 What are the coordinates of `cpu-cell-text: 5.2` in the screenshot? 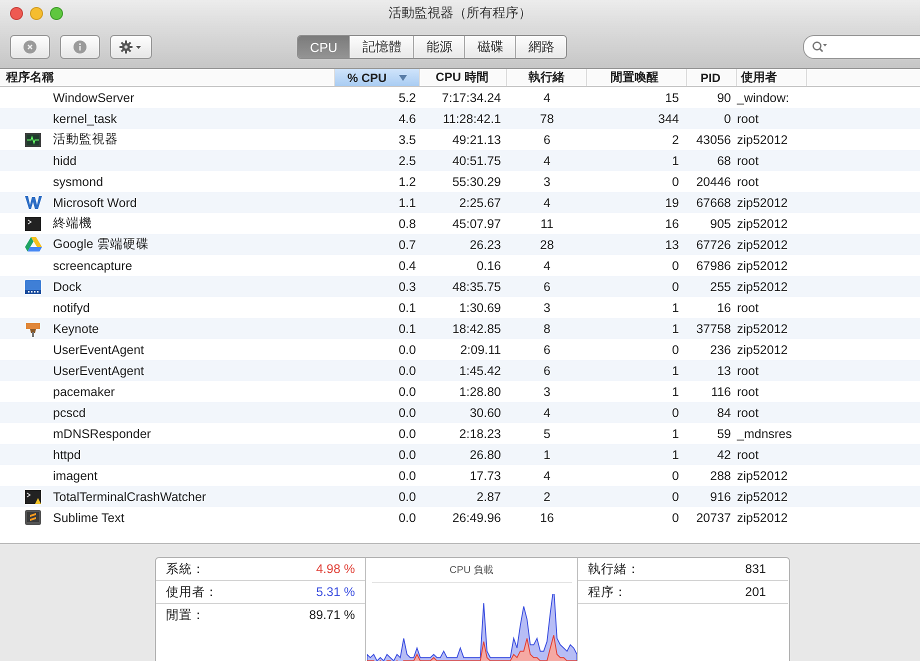 It's located at (407, 97).